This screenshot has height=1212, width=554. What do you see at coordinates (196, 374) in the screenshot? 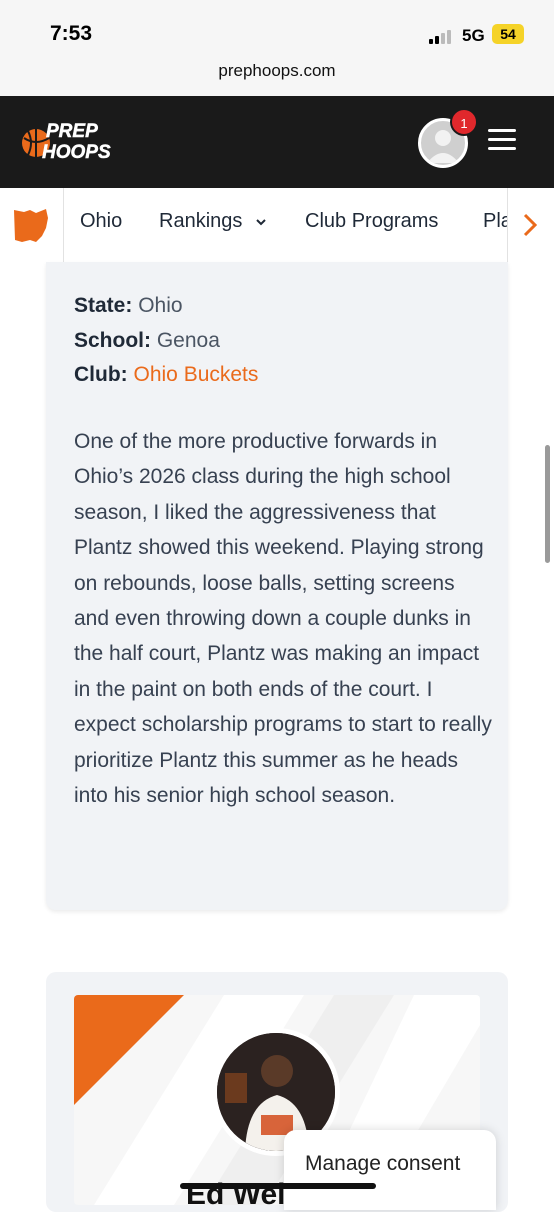
I see `club-link: Ohio Buckets` at bounding box center [196, 374].